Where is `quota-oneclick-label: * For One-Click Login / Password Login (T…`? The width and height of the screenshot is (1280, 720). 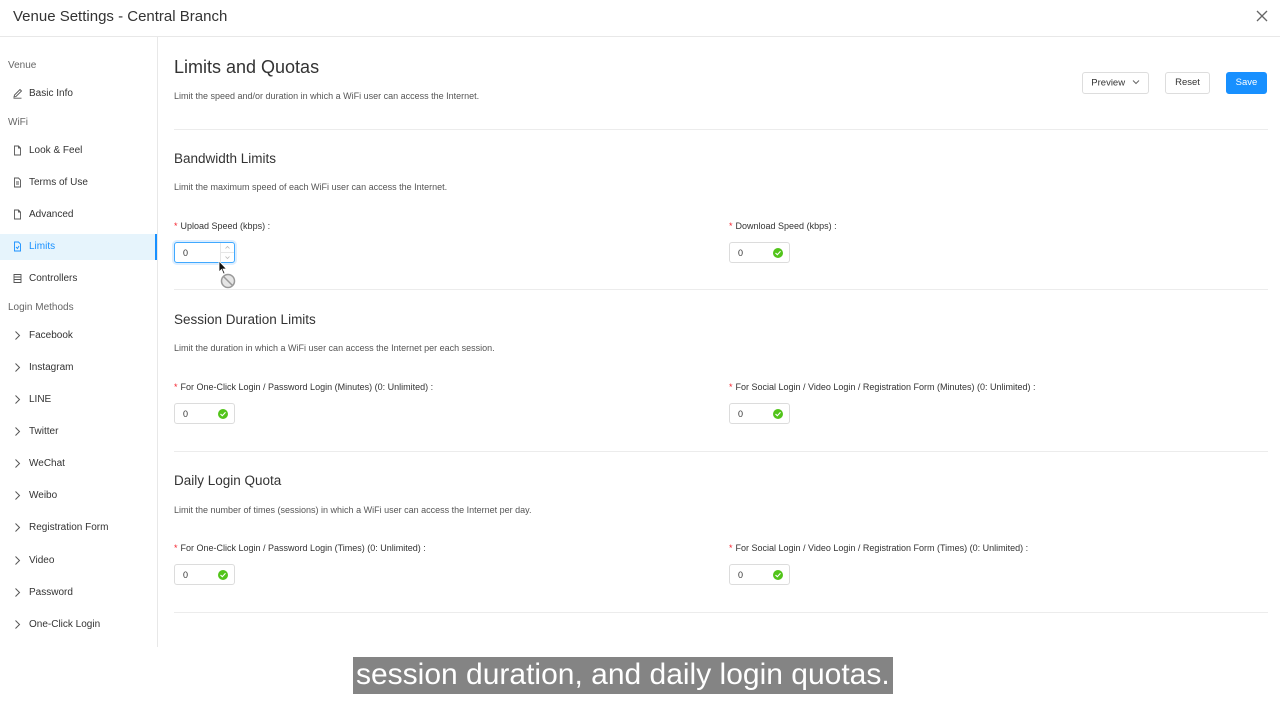
quota-oneclick-label: * For One-Click Login / Password Login (T… is located at coordinates (300, 548).